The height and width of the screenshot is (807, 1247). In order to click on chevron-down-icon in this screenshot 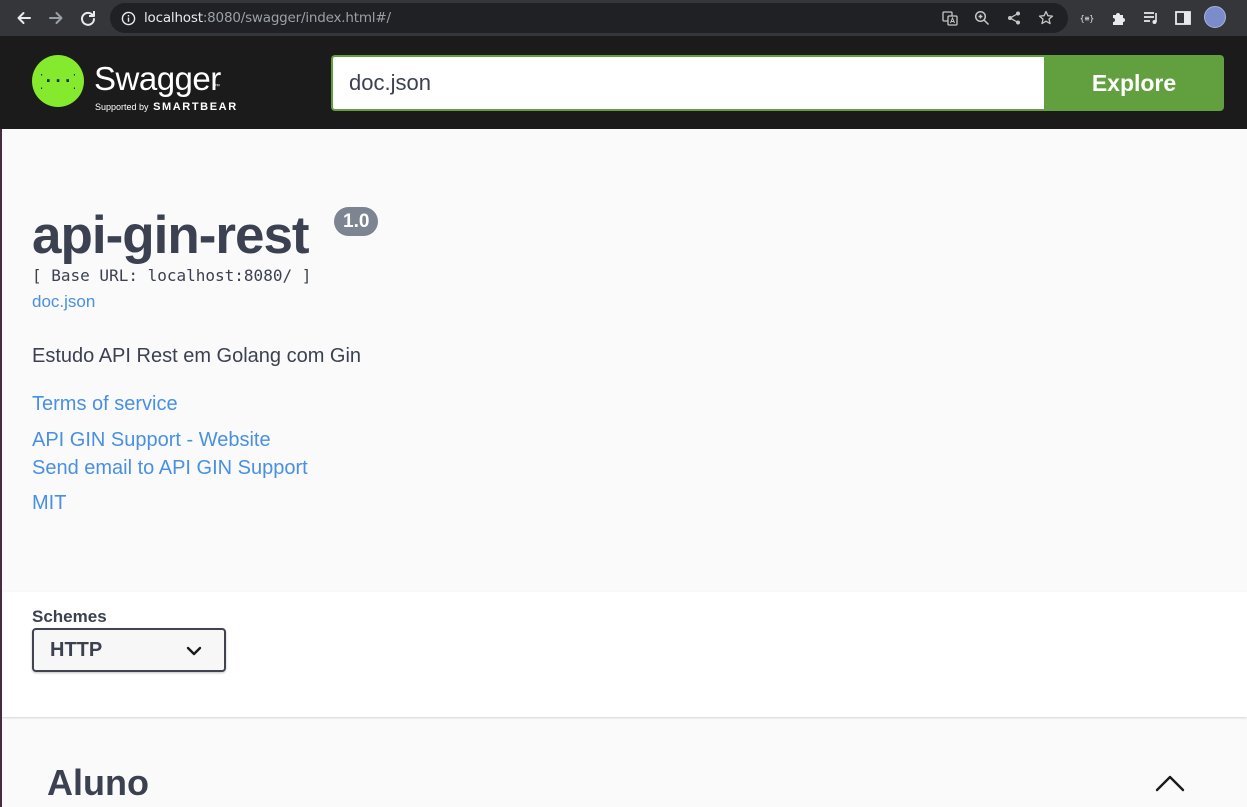, I will do `click(194, 653)`.